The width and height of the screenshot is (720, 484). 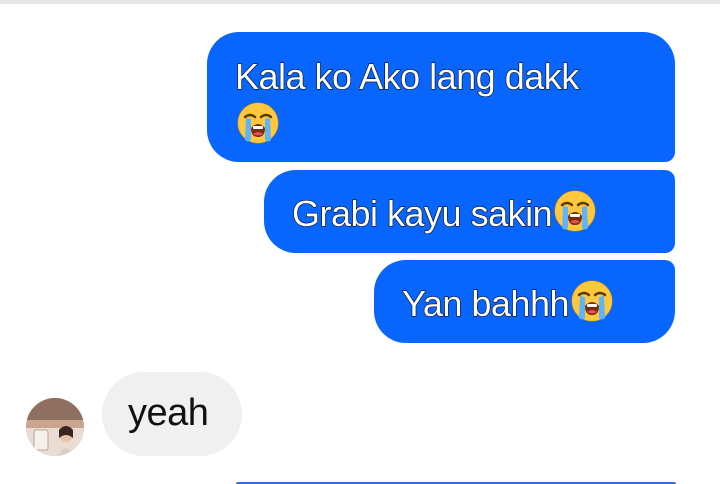 I want to click on message-text: Grabi kayu sakin, so click(x=422, y=214).